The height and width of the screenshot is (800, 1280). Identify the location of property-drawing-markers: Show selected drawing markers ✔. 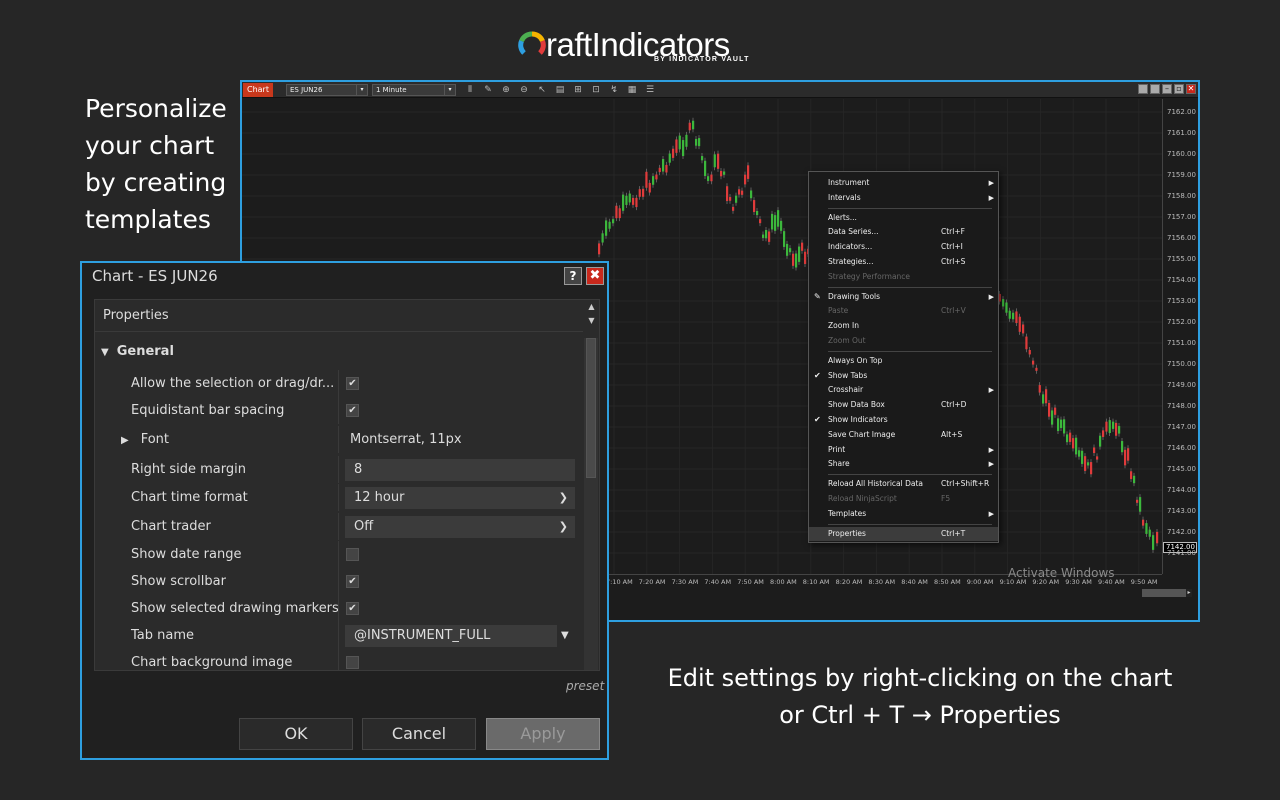
(339, 608).